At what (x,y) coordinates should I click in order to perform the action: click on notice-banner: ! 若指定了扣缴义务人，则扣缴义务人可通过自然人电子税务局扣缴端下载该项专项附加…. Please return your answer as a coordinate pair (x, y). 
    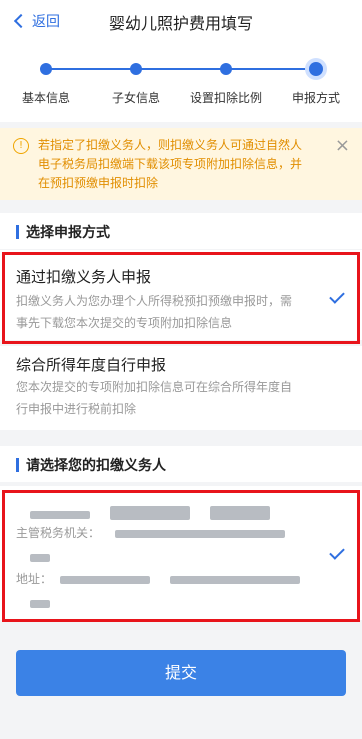
    Looking at the image, I should click on (181, 164).